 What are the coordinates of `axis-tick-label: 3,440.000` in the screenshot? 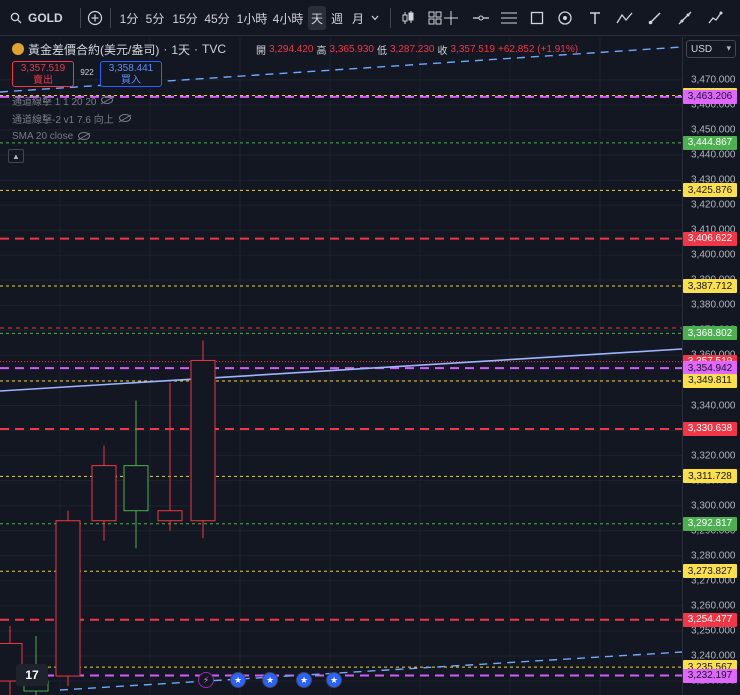 It's located at (713, 155).